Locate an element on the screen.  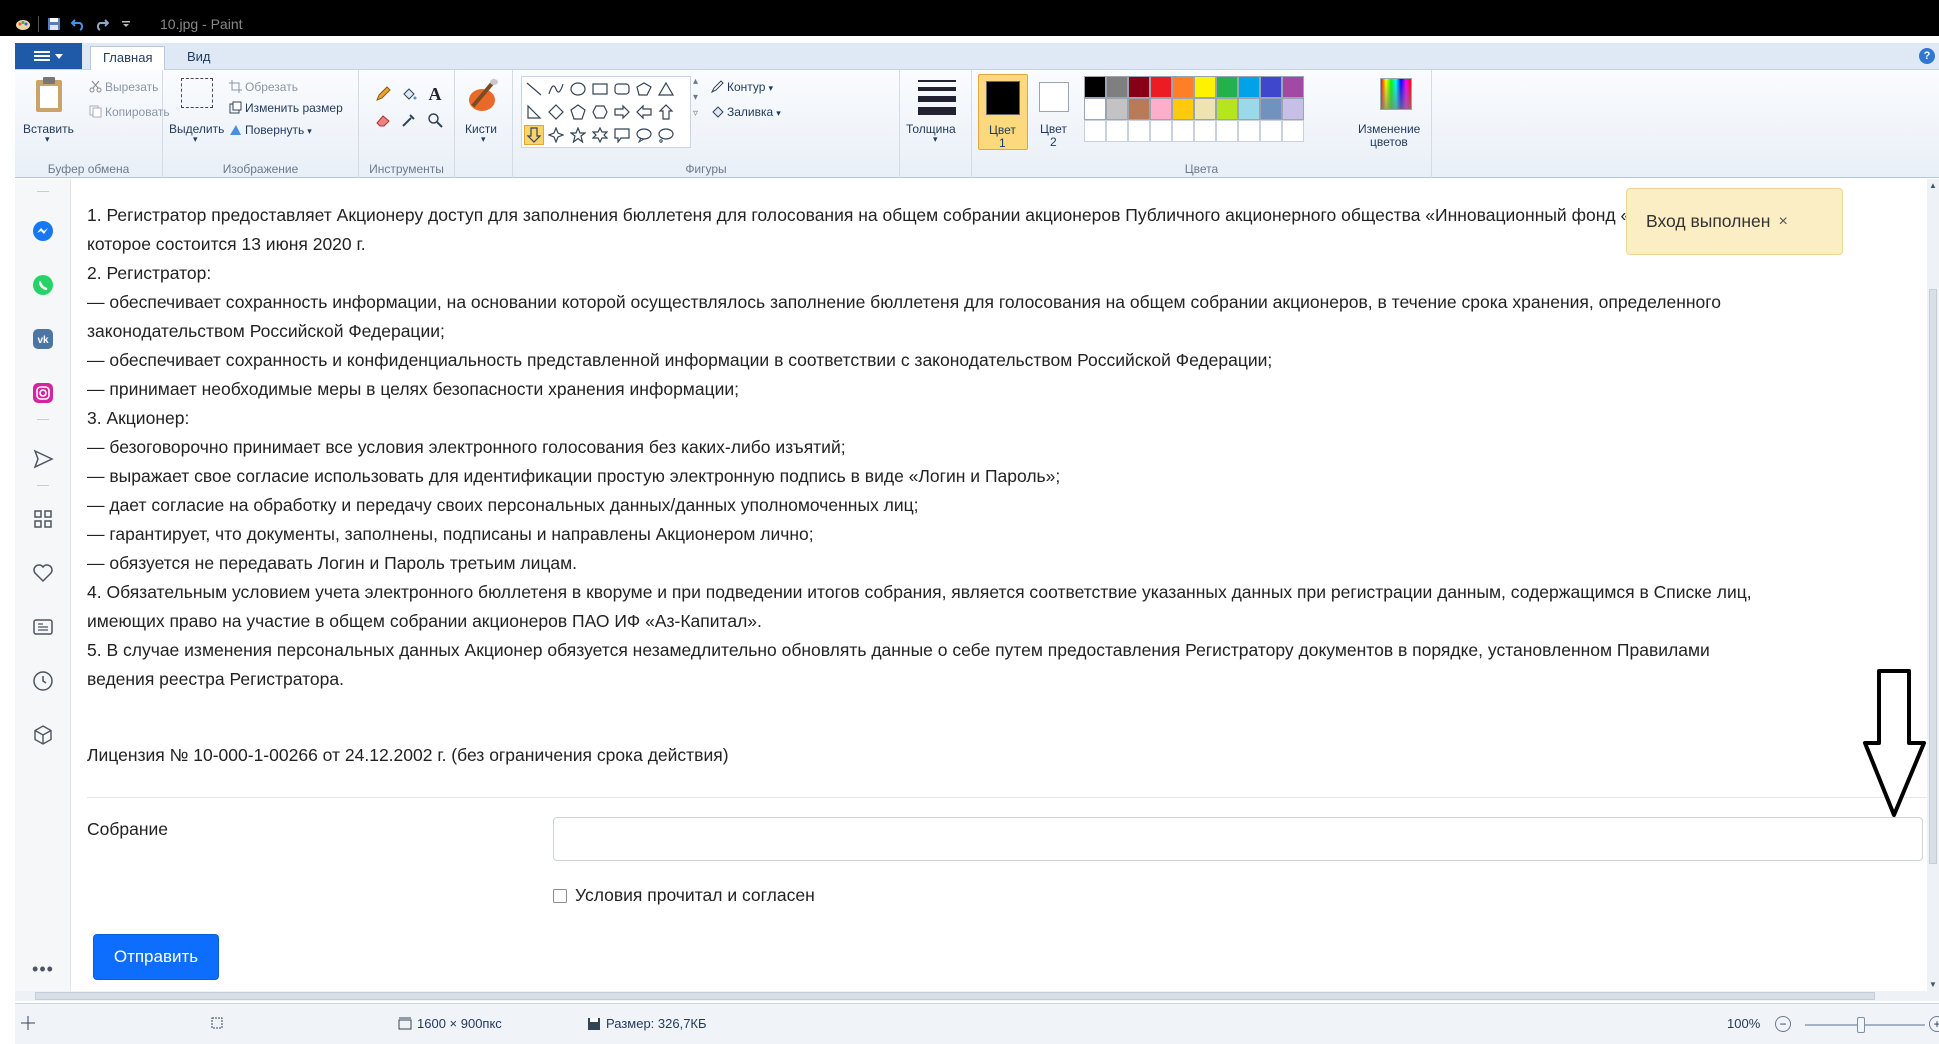
zoom-slider is located at coordinates (1865, 1025).